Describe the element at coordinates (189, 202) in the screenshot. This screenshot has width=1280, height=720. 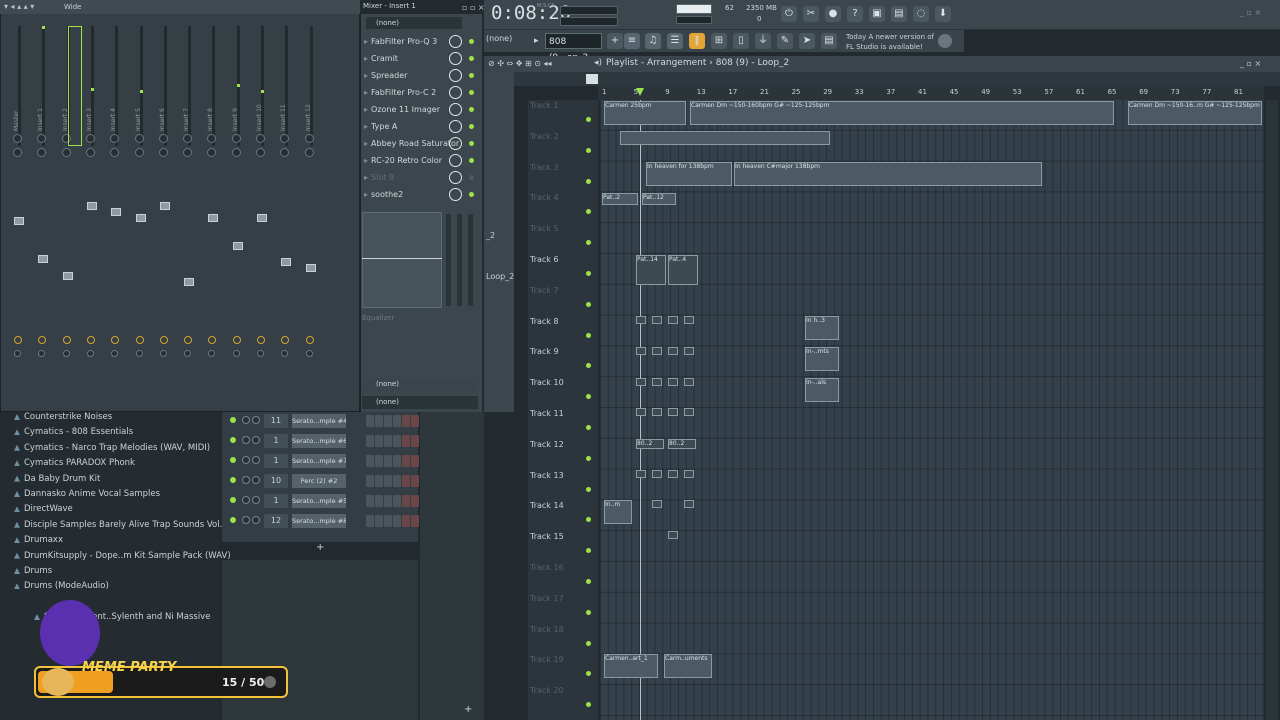
I see `mixer-strip: Insert 7` at that location.